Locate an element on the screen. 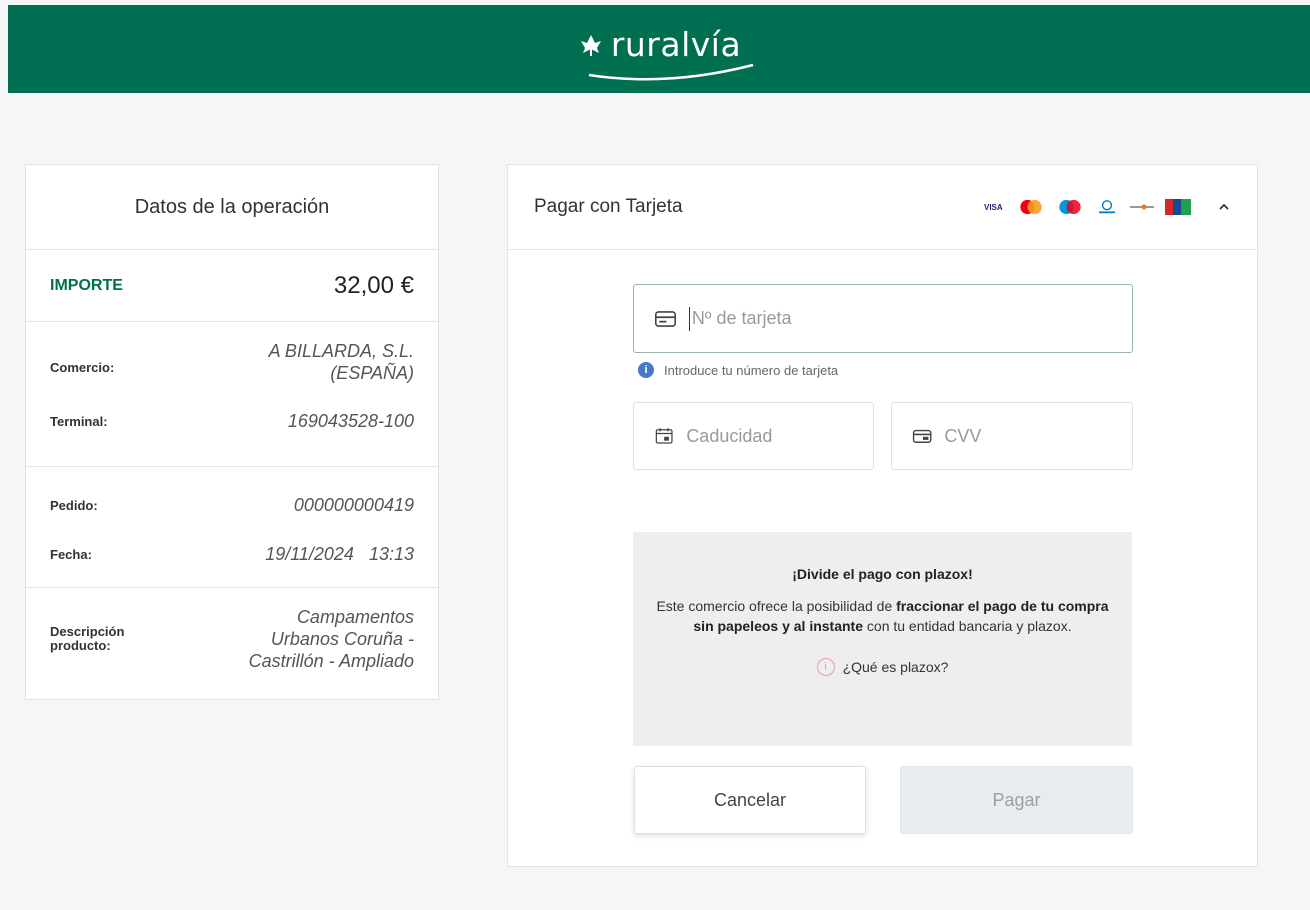 The image size is (1310, 910). plazox-info-link: i ¿Qué es plazox? is located at coordinates (882, 667).